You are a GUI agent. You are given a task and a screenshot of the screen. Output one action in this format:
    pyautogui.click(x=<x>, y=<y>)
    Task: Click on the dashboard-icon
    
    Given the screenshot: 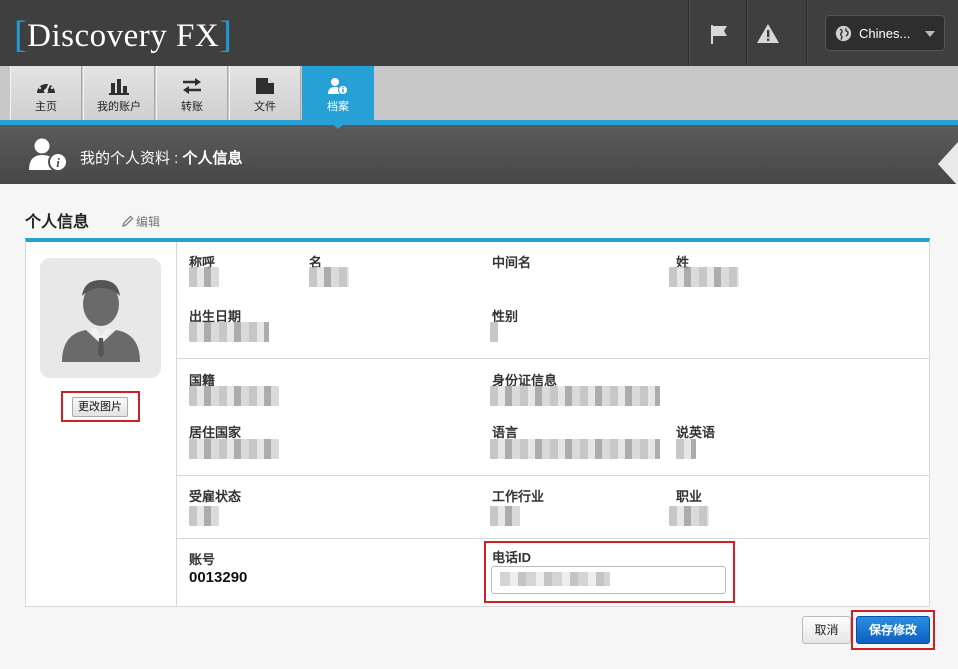 What is the action you would take?
    pyautogui.click(x=46, y=88)
    